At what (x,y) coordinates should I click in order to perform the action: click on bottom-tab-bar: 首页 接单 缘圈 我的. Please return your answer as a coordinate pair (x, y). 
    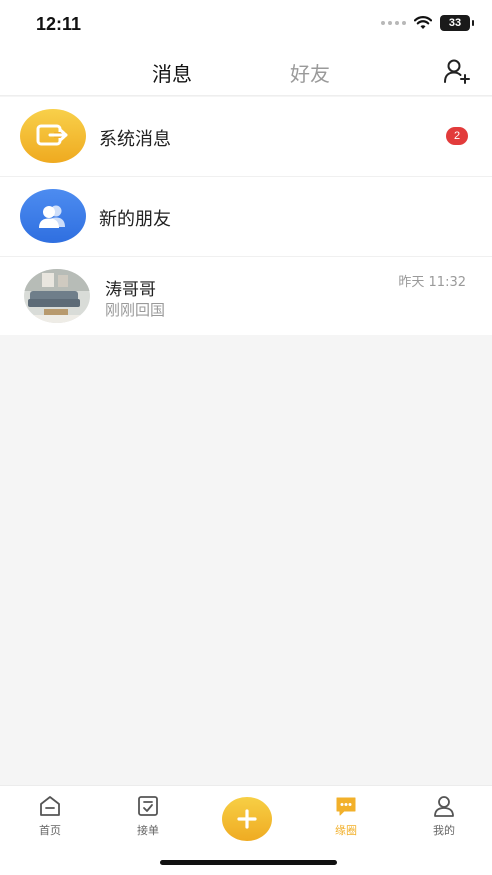
    Looking at the image, I should click on (246, 830).